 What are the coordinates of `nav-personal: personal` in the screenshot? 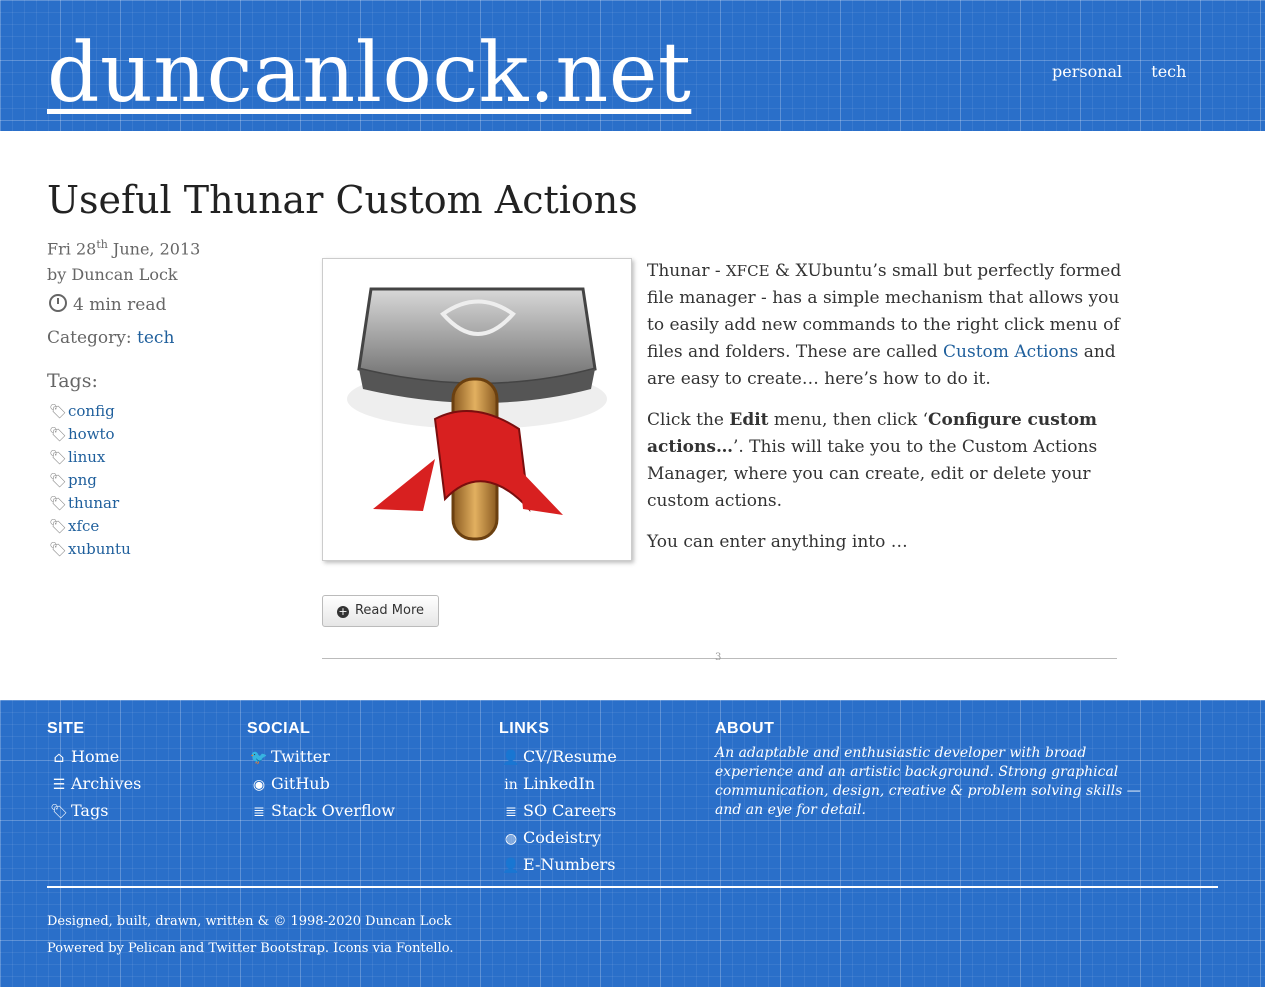 It's located at (1087, 71).